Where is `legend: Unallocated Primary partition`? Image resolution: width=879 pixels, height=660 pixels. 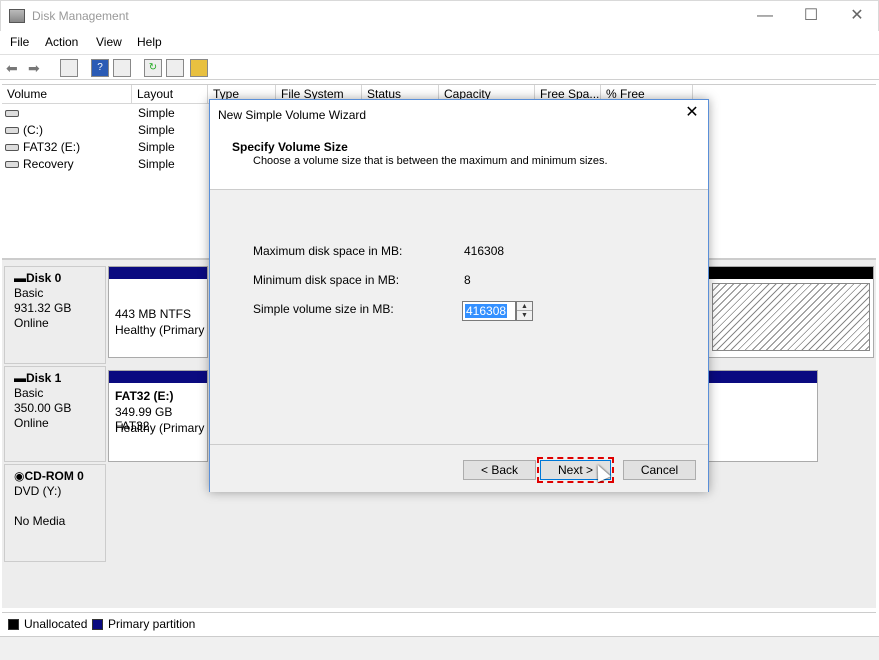
legend: Unallocated Primary partition is located at coordinates (439, 623).